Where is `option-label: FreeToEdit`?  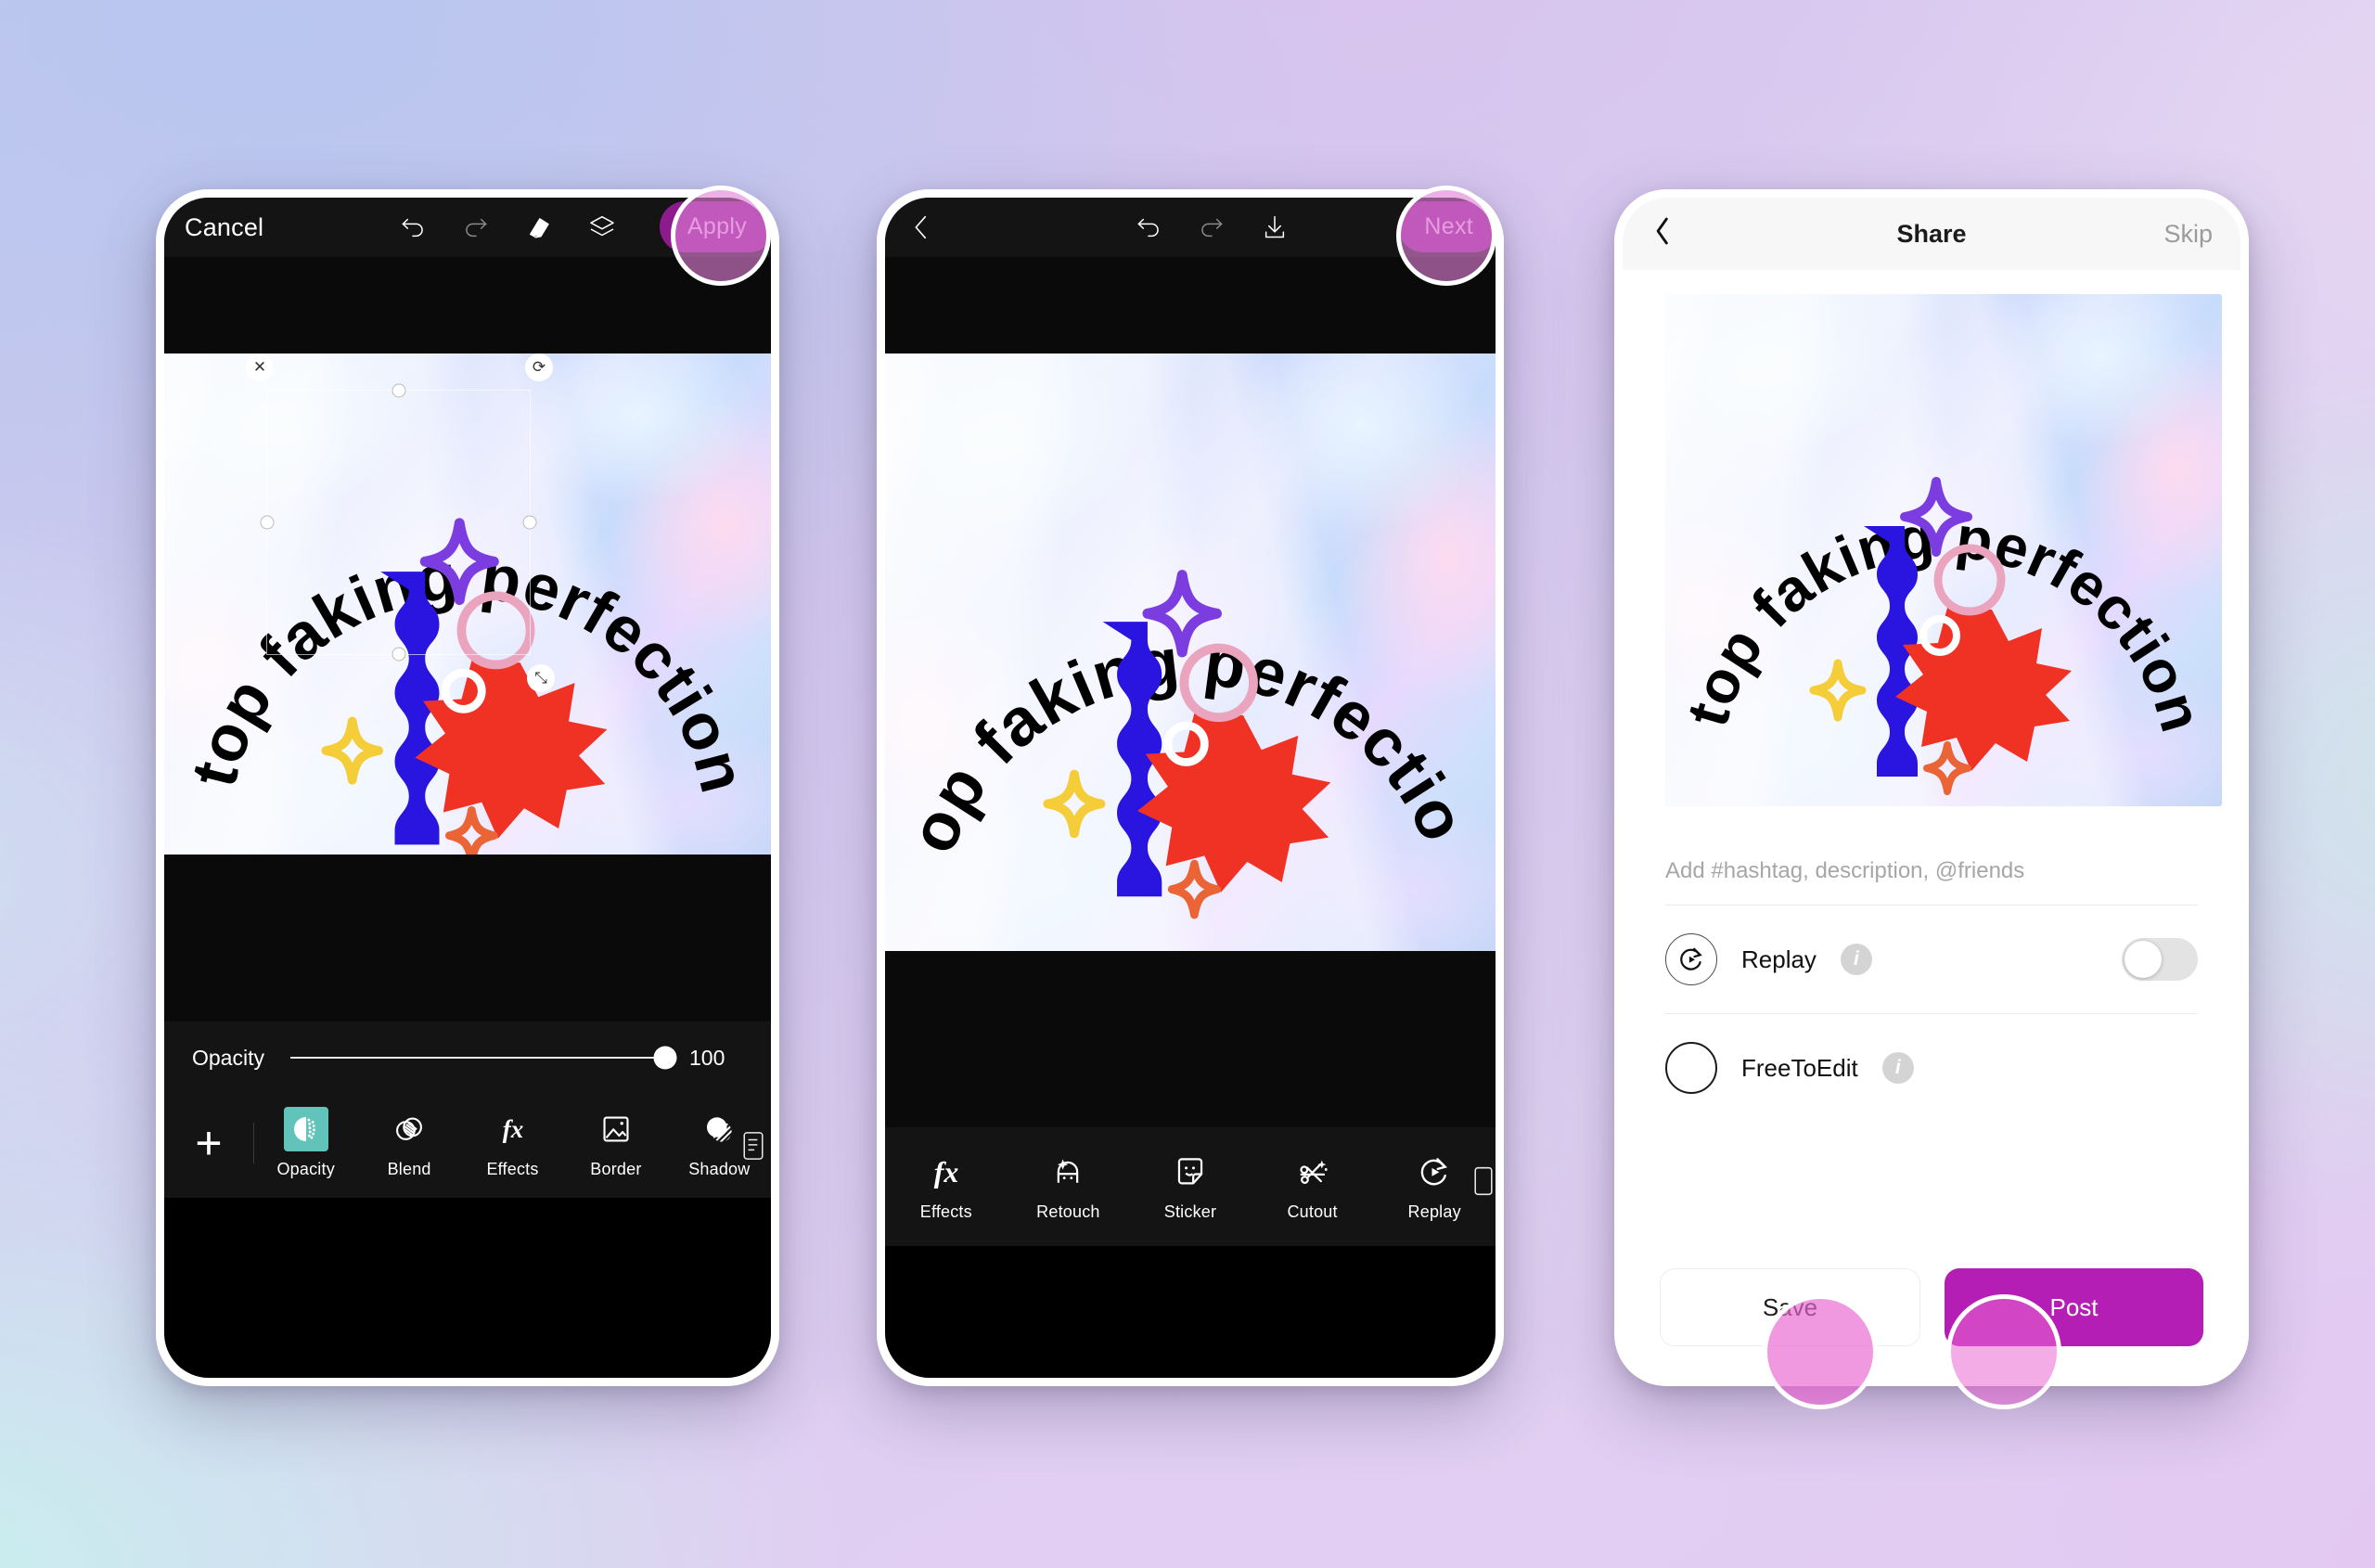
option-label: FreeToEdit is located at coordinates (1799, 1067).